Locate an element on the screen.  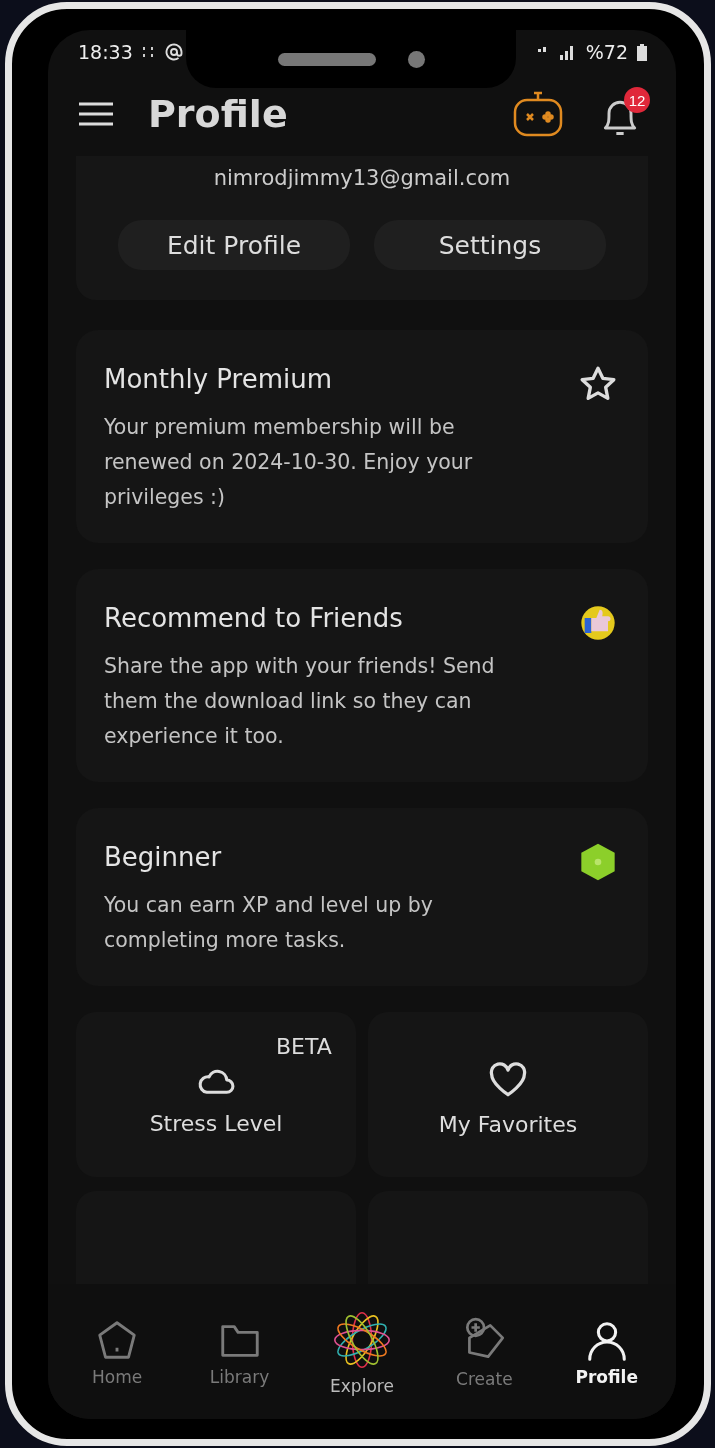
battery-icon is located at coordinates (642, 52).